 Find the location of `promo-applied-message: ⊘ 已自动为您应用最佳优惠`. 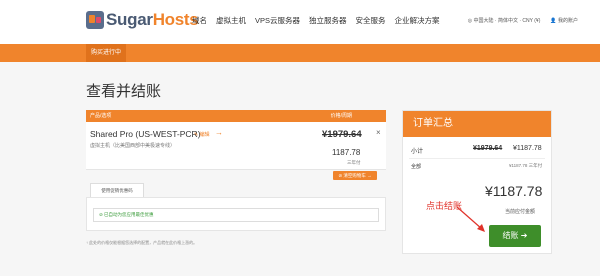

promo-applied-message: ⊘ 已自动为您应用最佳优惠 is located at coordinates (236, 215).